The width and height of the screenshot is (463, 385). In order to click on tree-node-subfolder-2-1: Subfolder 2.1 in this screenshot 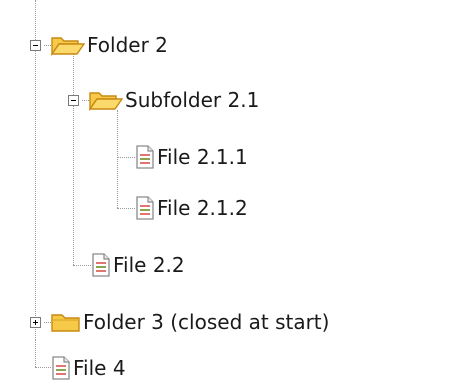, I will do `click(163, 100)`.